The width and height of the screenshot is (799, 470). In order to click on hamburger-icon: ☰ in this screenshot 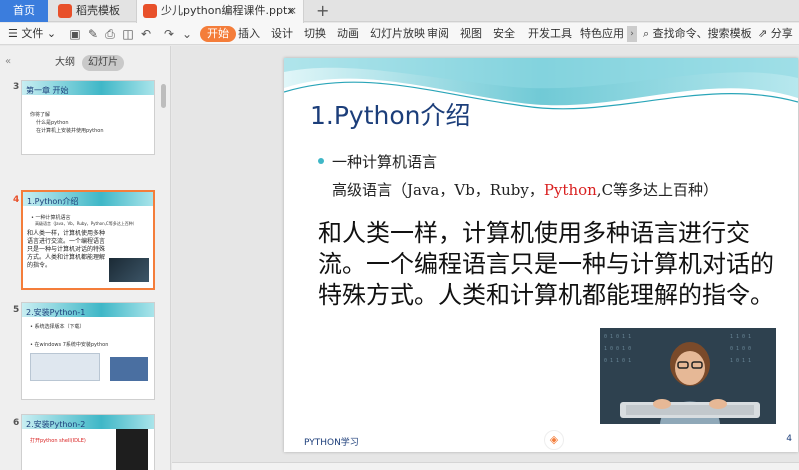, I will do `click(13, 33)`.